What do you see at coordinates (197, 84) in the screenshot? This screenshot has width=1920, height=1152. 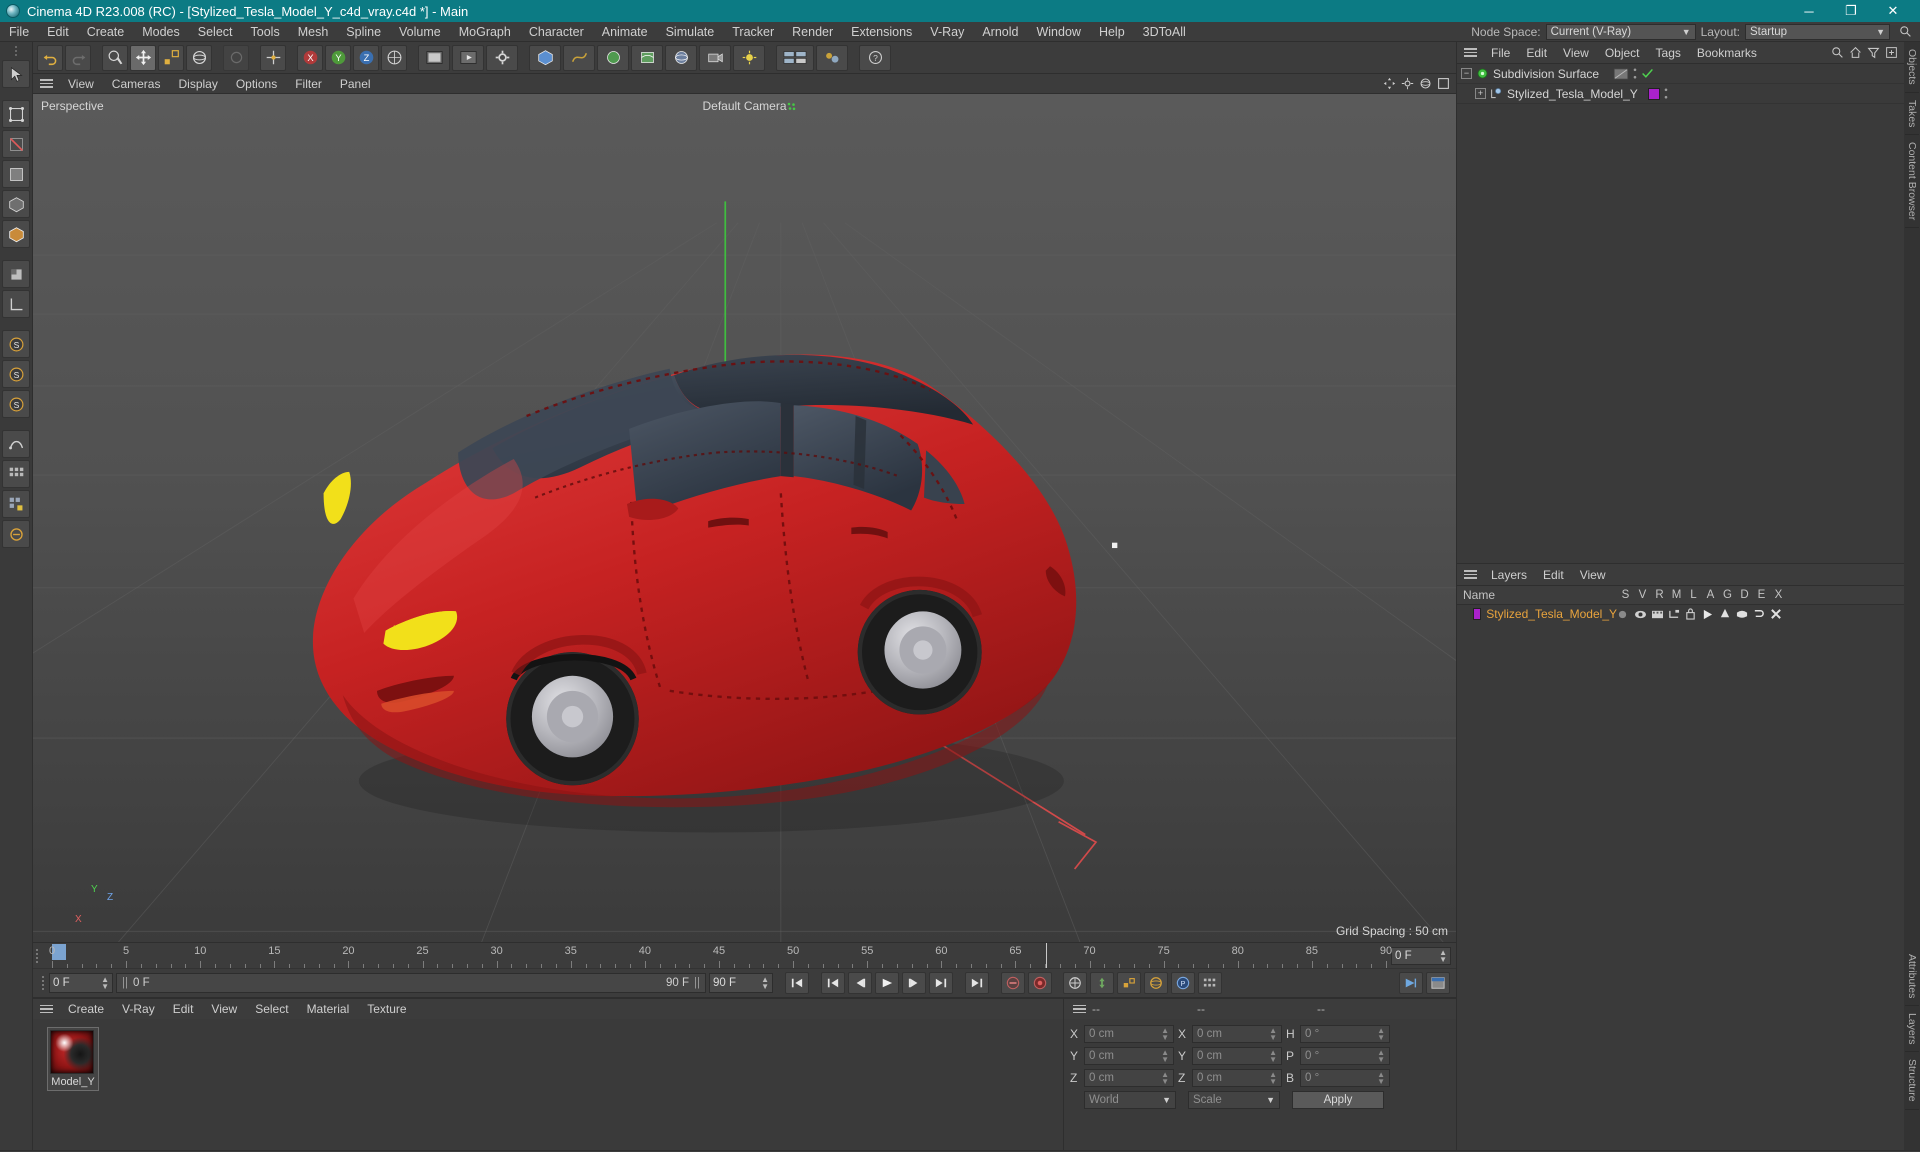 I see `viewport-menu-display: Display` at bounding box center [197, 84].